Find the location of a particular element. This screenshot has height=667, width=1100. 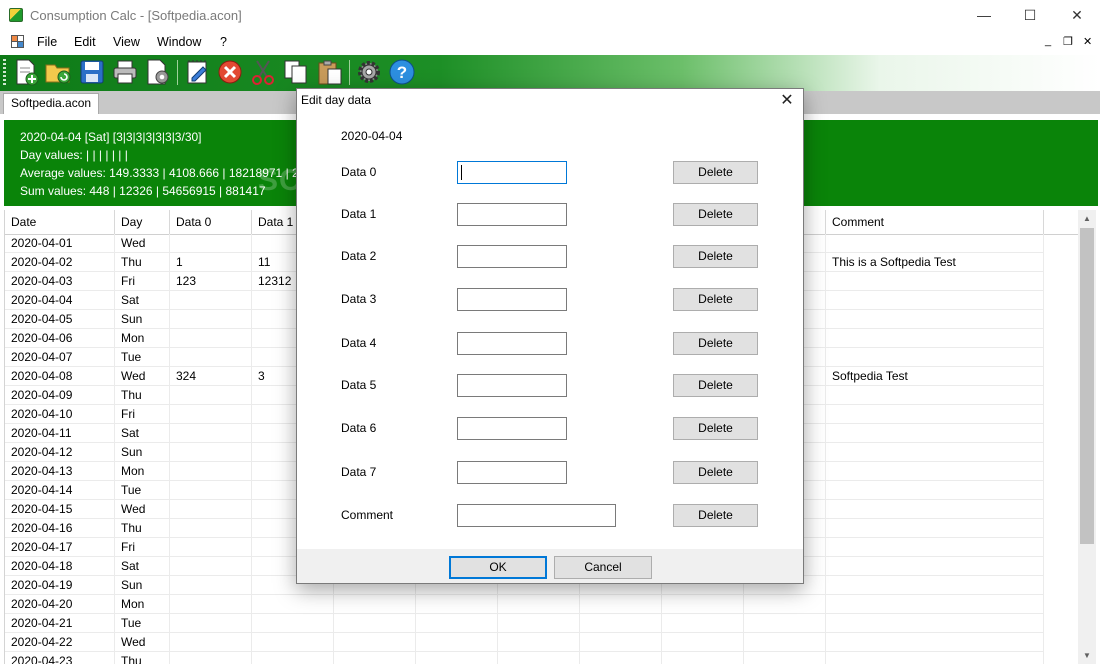

tab-softpedia-acon: Softpedia.acon is located at coordinates (51, 103).